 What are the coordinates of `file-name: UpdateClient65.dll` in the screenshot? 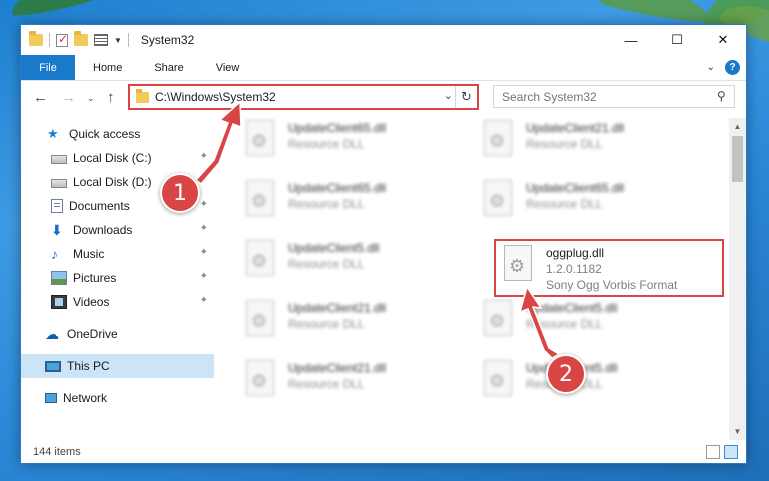 It's located at (337, 188).